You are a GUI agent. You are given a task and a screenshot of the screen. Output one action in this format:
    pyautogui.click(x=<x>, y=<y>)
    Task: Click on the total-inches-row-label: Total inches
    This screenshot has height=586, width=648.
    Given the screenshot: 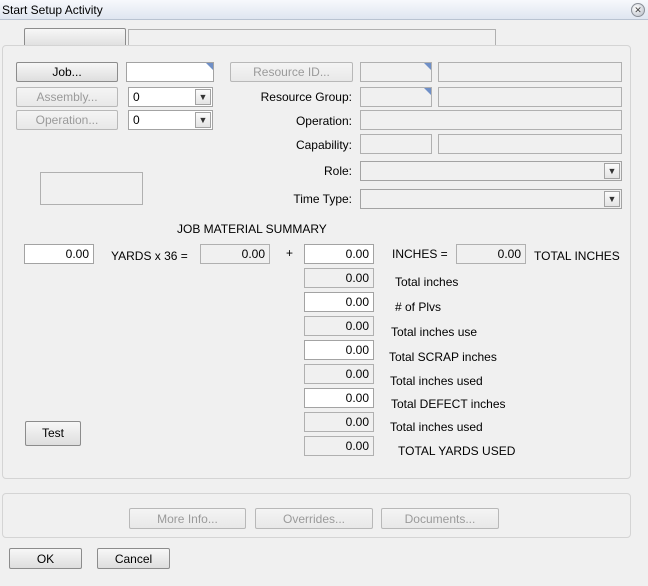 What is the action you would take?
    pyautogui.click(x=427, y=282)
    